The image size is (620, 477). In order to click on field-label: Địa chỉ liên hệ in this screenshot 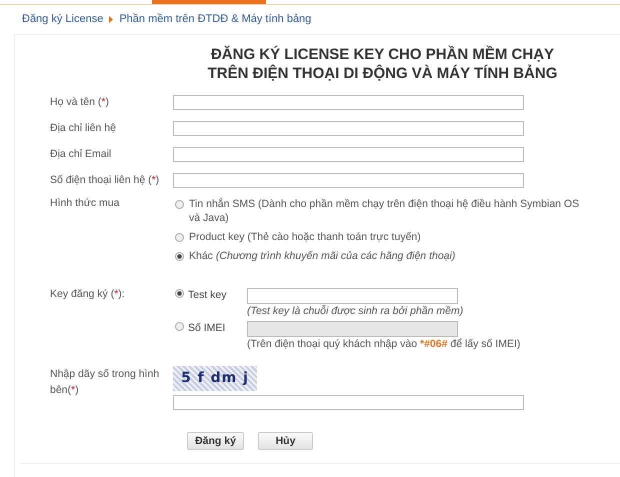, I will do `click(83, 128)`.